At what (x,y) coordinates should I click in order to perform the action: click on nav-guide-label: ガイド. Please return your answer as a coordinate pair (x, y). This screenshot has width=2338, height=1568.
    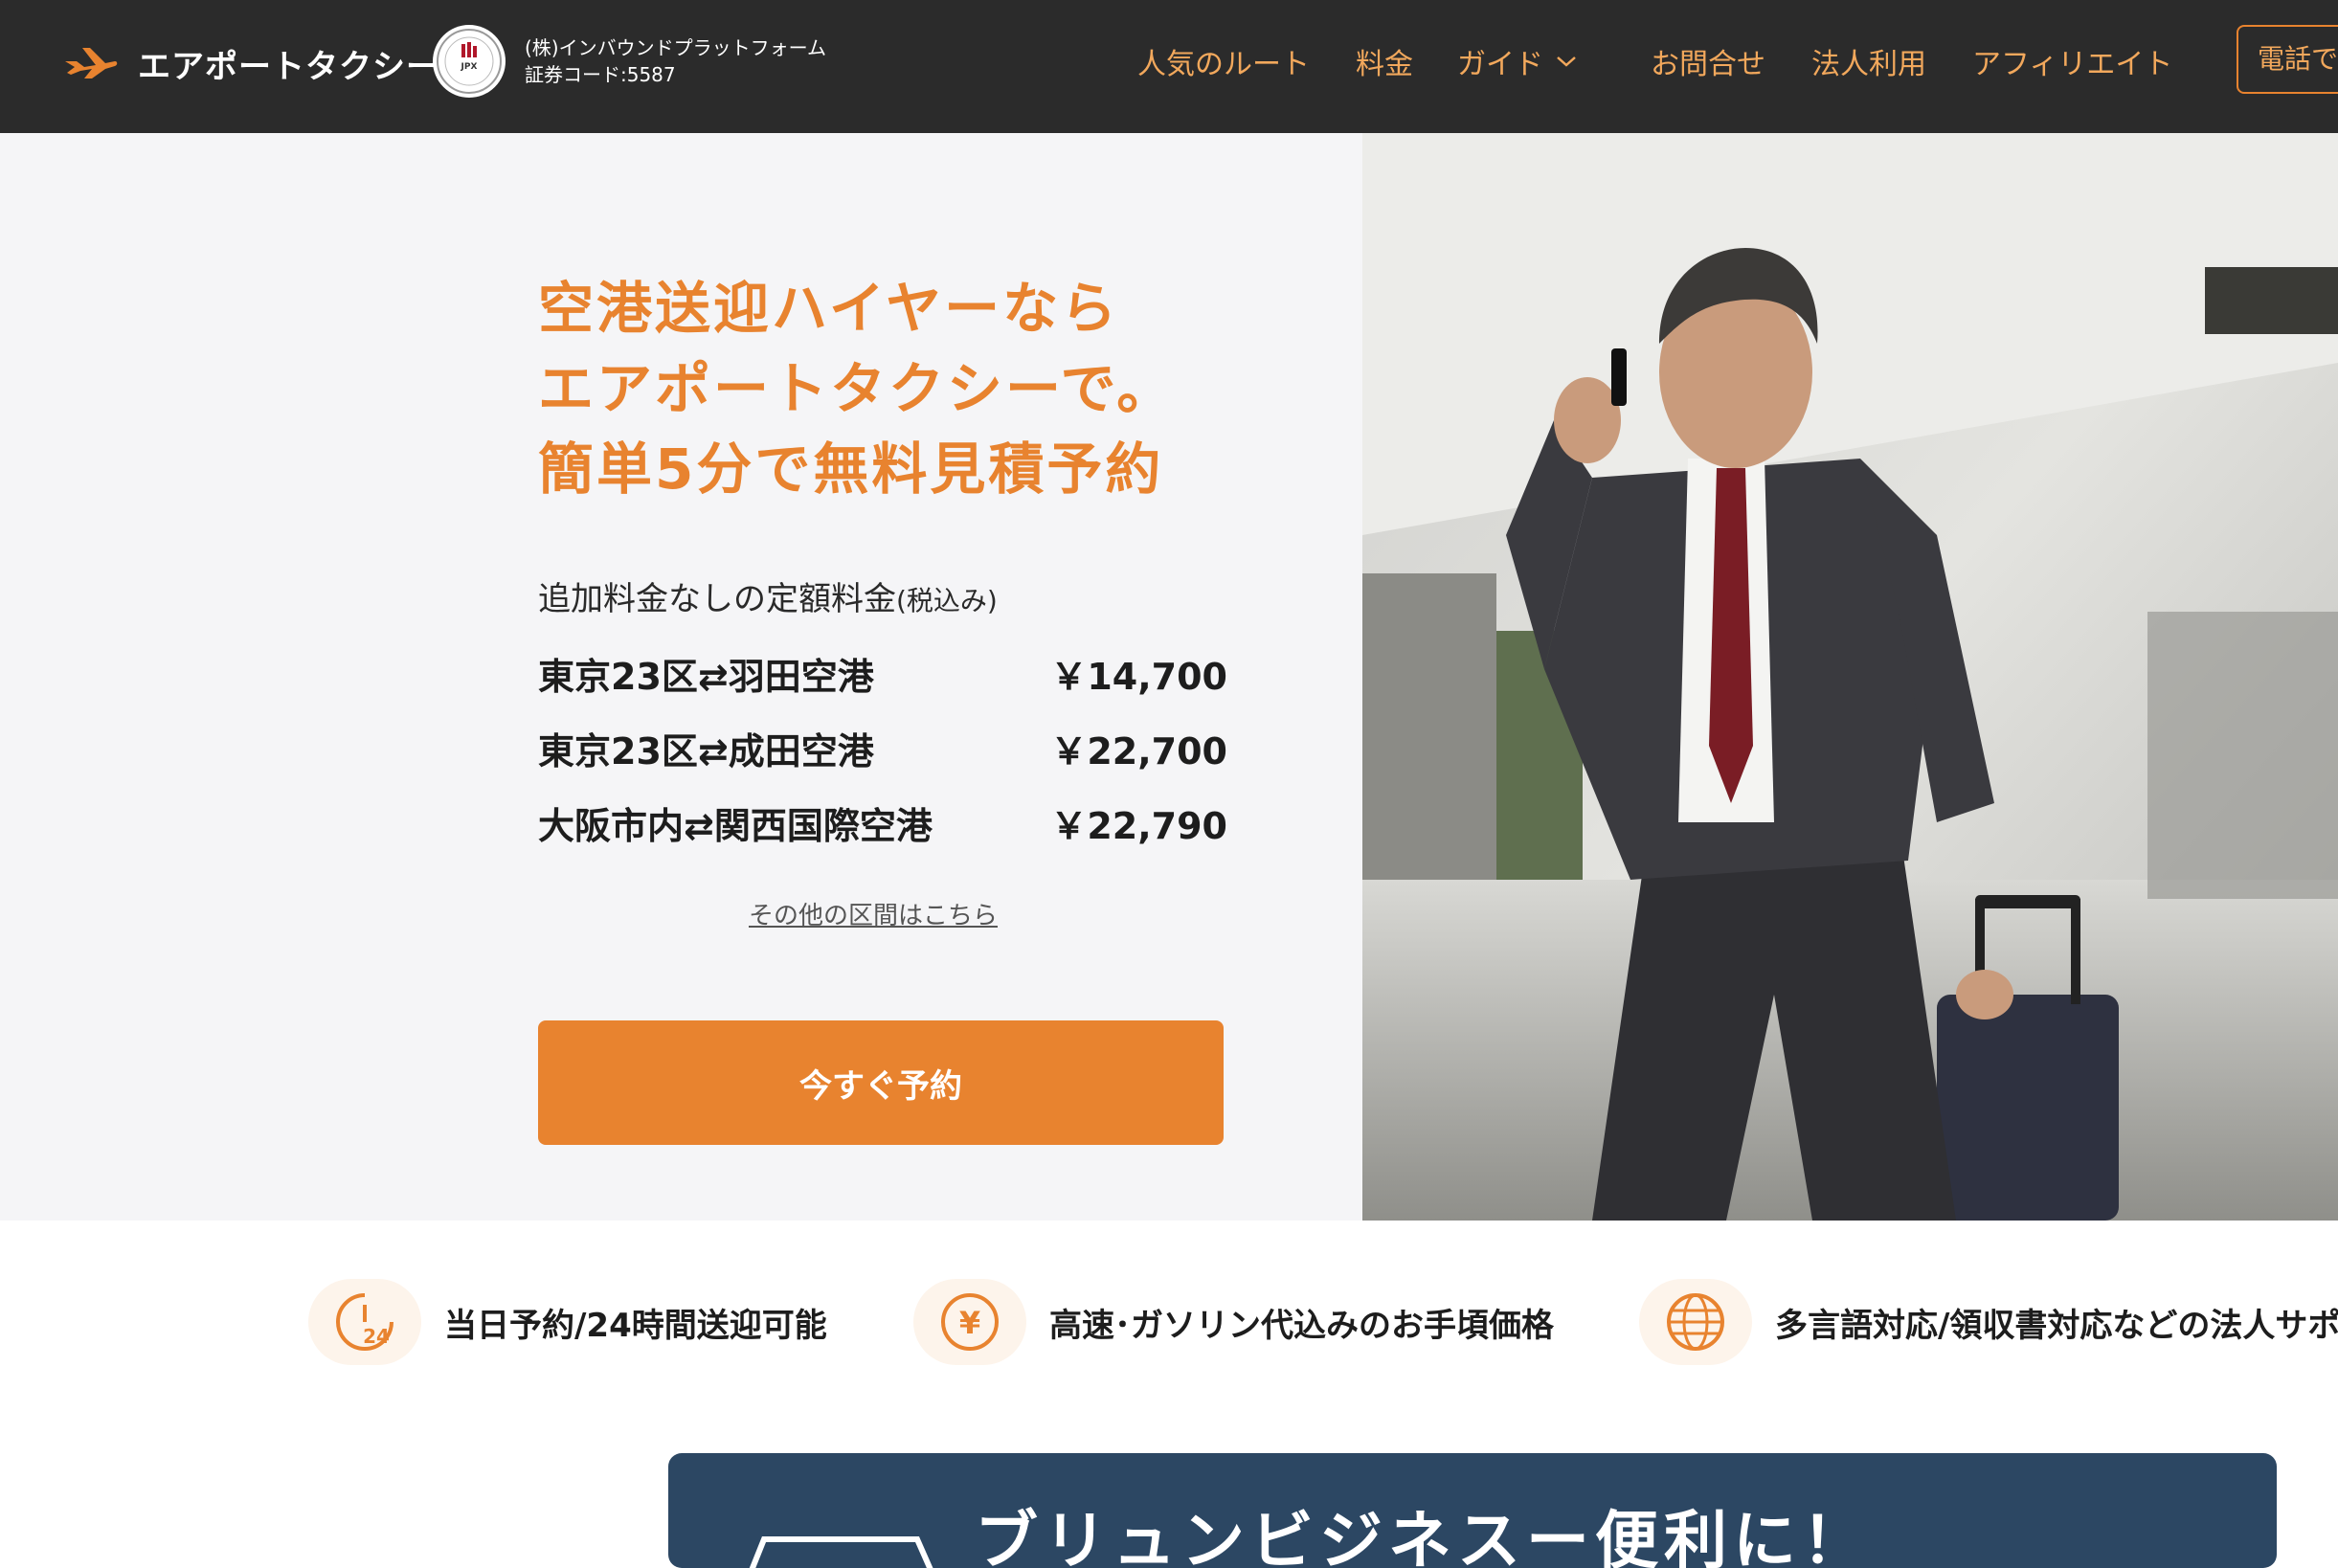
    Looking at the image, I should click on (1500, 65).